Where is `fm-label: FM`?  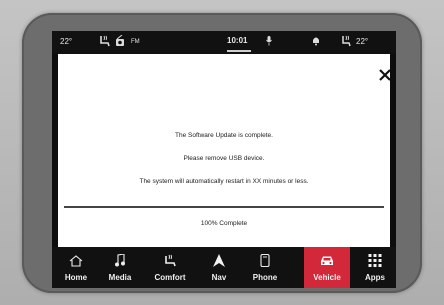 fm-label: FM is located at coordinates (135, 42).